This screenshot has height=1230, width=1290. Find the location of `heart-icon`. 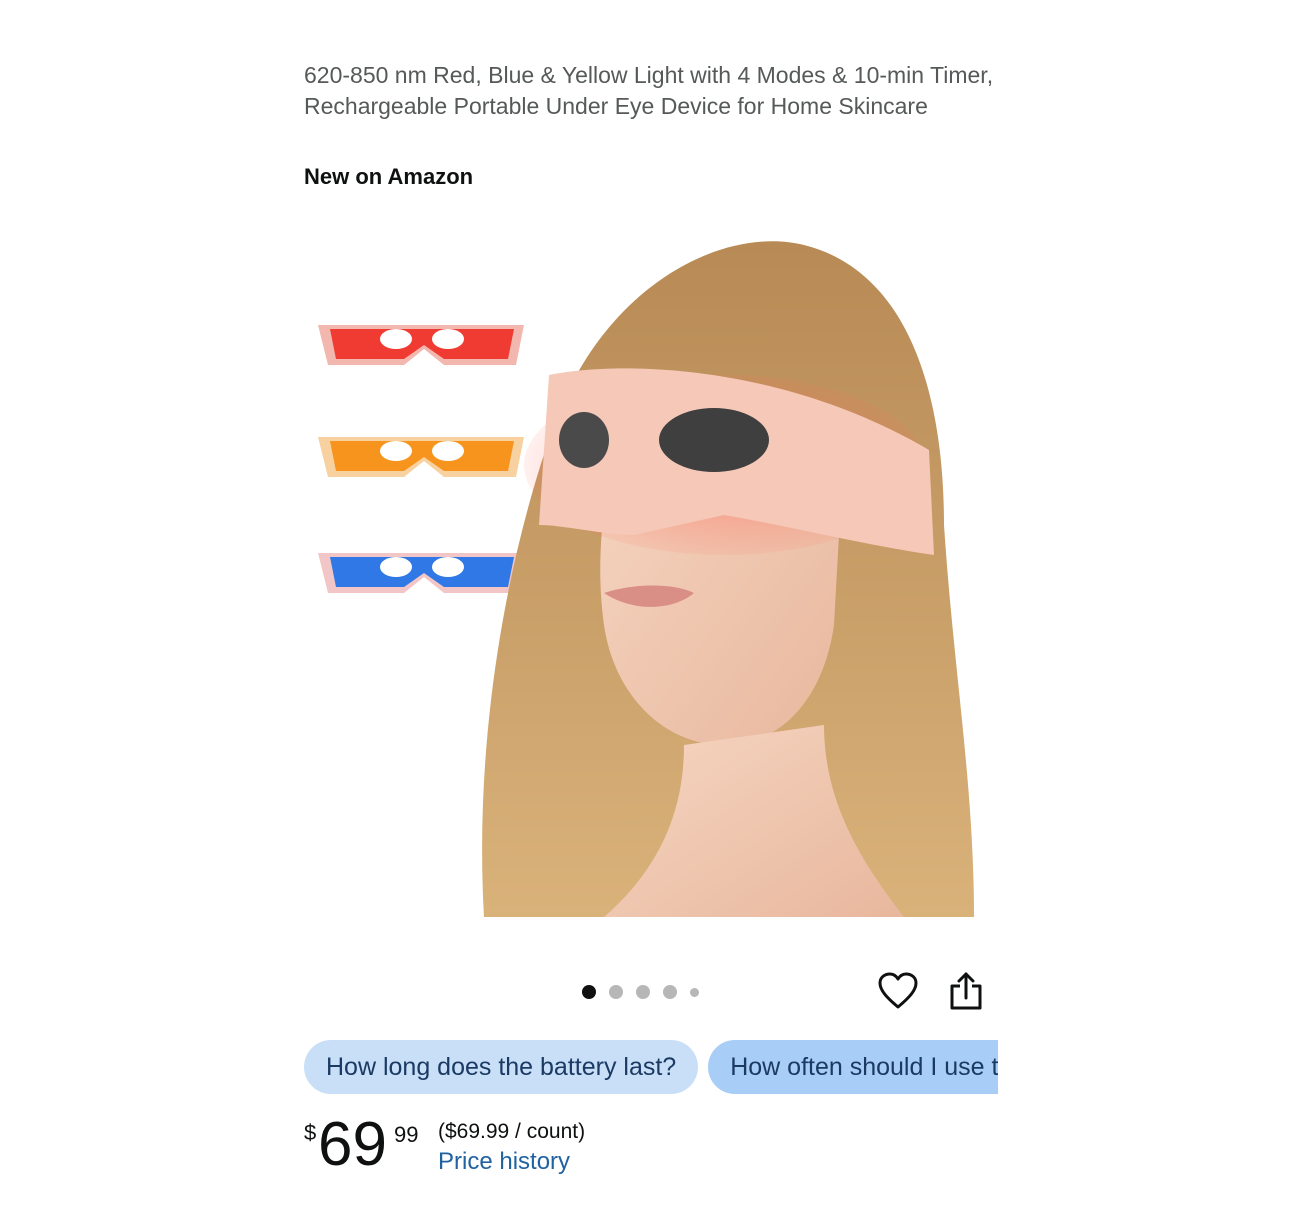

heart-icon is located at coordinates (898, 991).